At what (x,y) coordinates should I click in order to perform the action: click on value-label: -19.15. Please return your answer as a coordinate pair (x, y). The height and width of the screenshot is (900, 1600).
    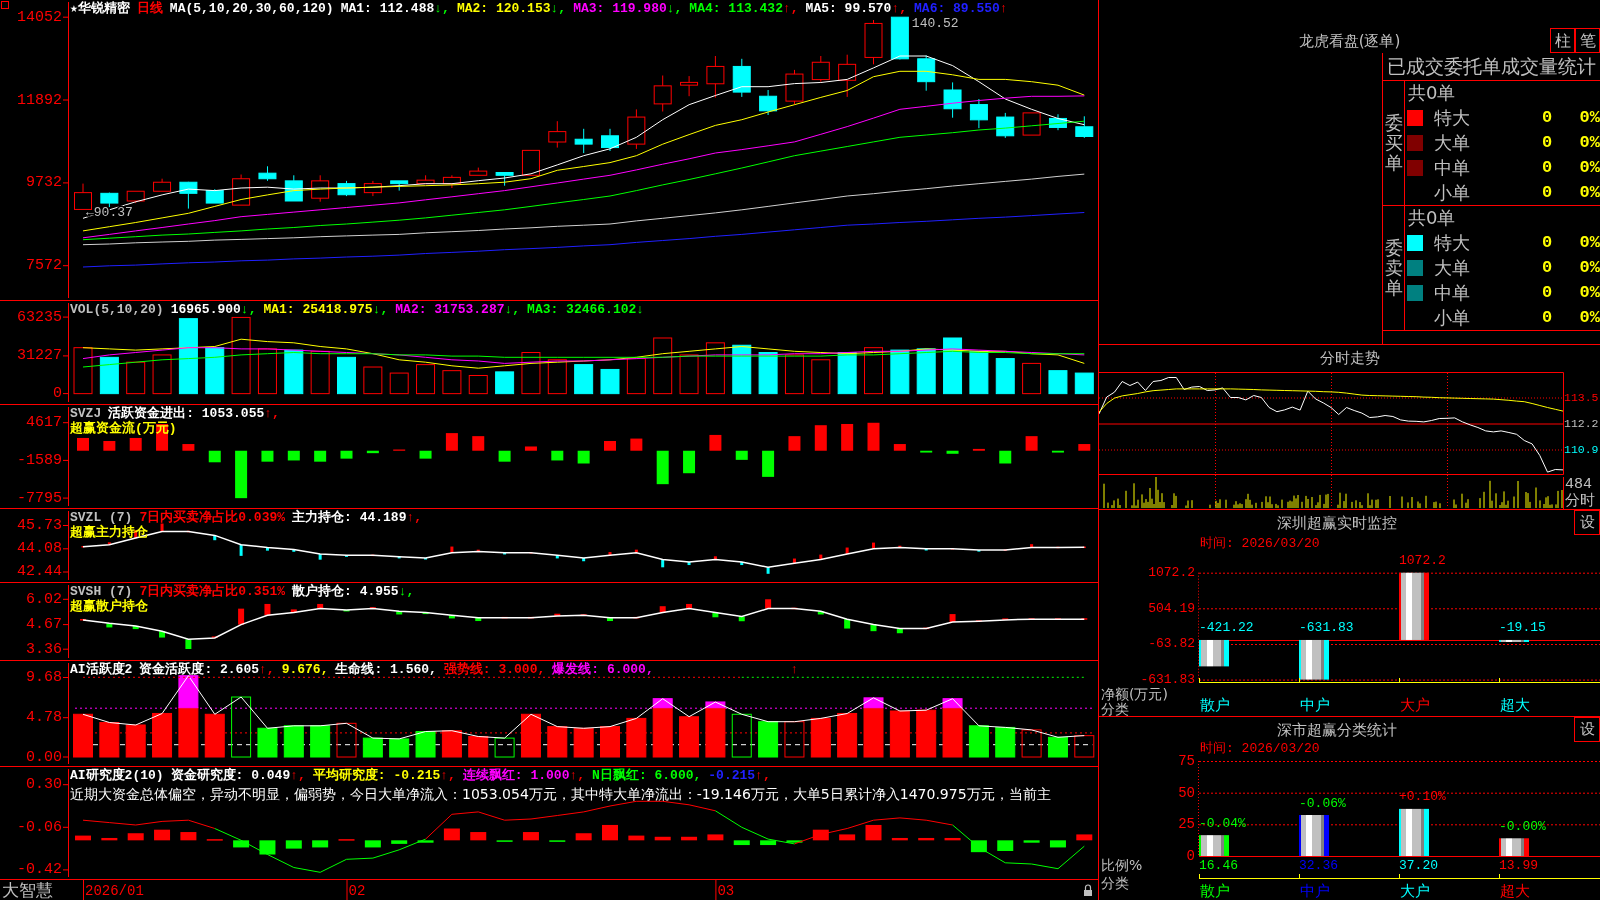
    Looking at the image, I should click on (1522, 628).